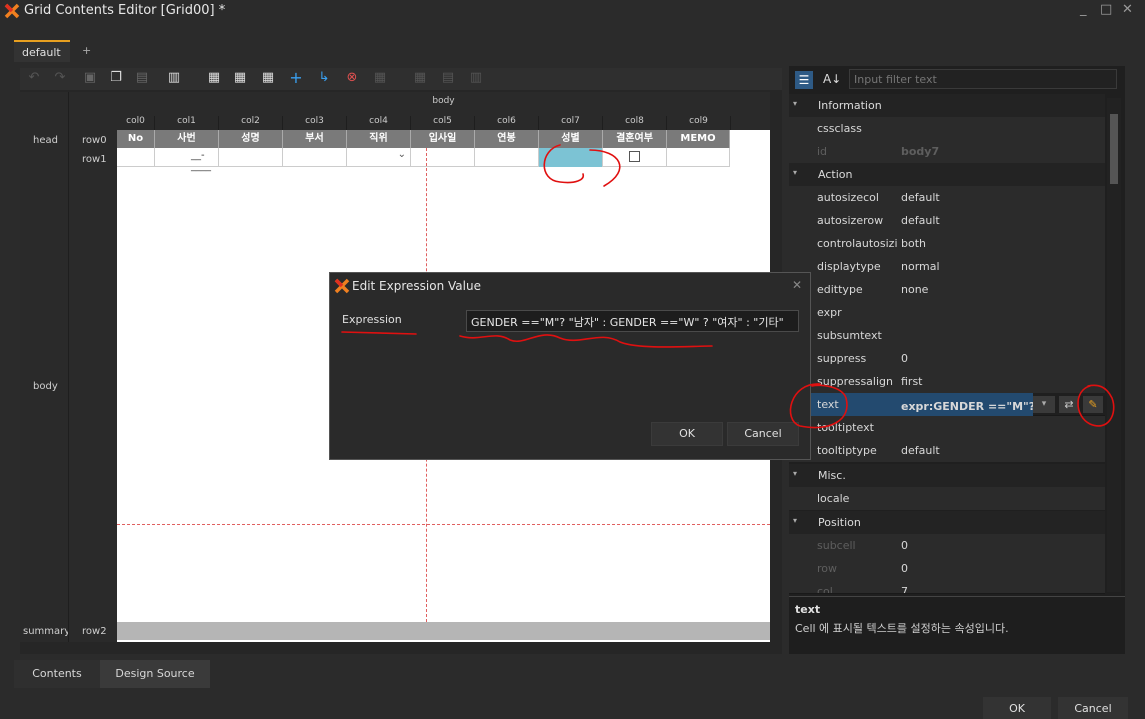 Image resolution: width=1145 pixels, height=719 pixels. I want to click on prop-row: row 0, so click(947, 568).